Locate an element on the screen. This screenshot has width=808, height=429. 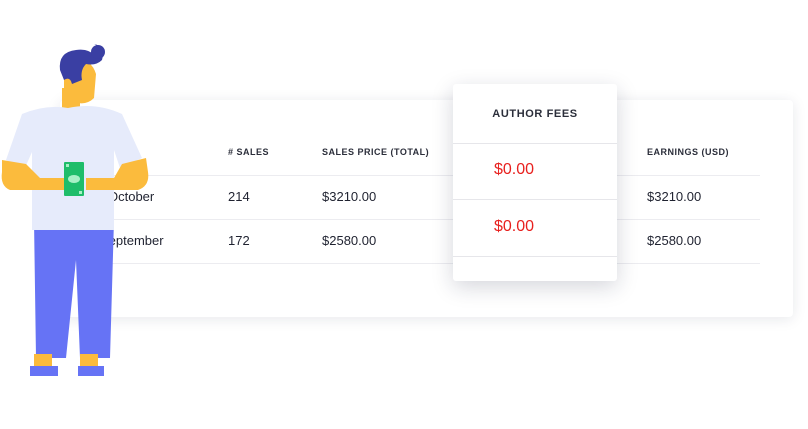
author-fees-card: AUTHOR FEES $0.00 $0.00 is located at coordinates (535, 182).